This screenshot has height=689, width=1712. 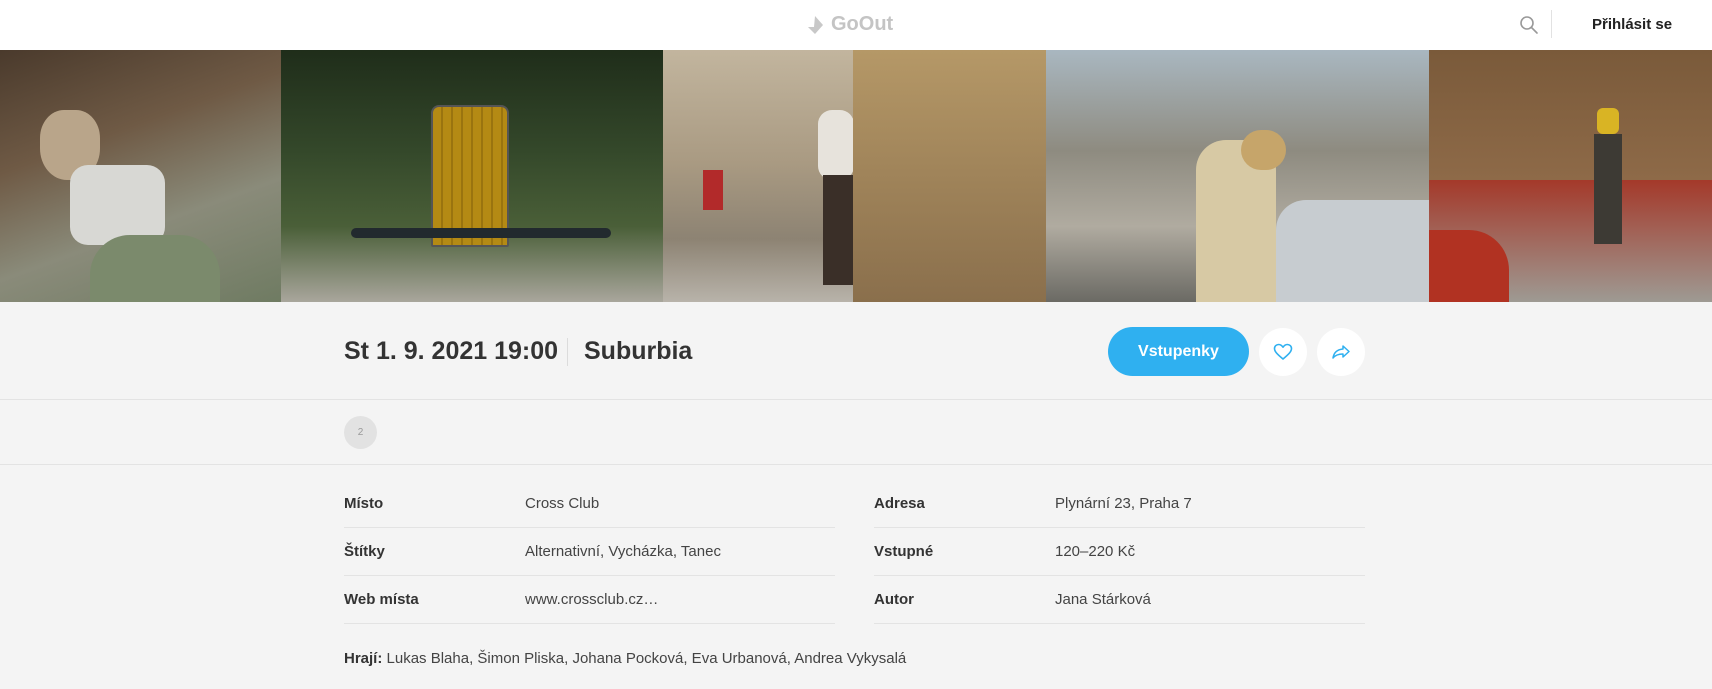 What do you see at coordinates (1632, 24) in the screenshot?
I see `login-link: Přihlásit se` at bounding box center [1632, 24].